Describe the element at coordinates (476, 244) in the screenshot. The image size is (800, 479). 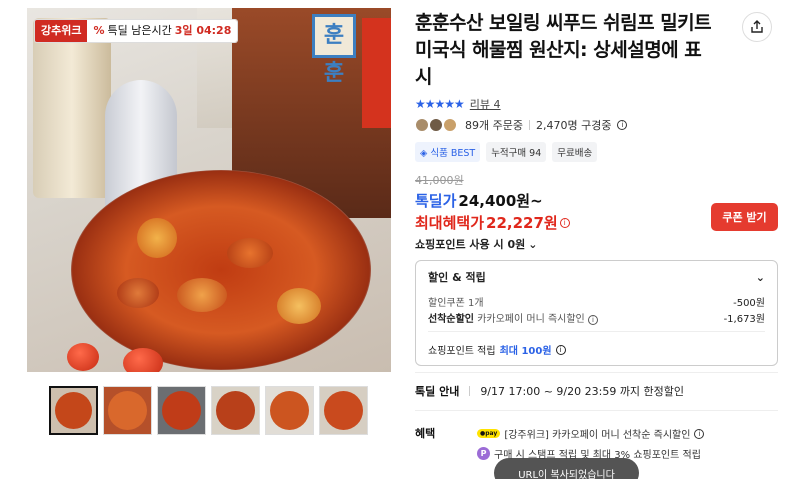
I see `points-toggle: 쇼핑포인트 사용 시 0원 ⌄` at that location.